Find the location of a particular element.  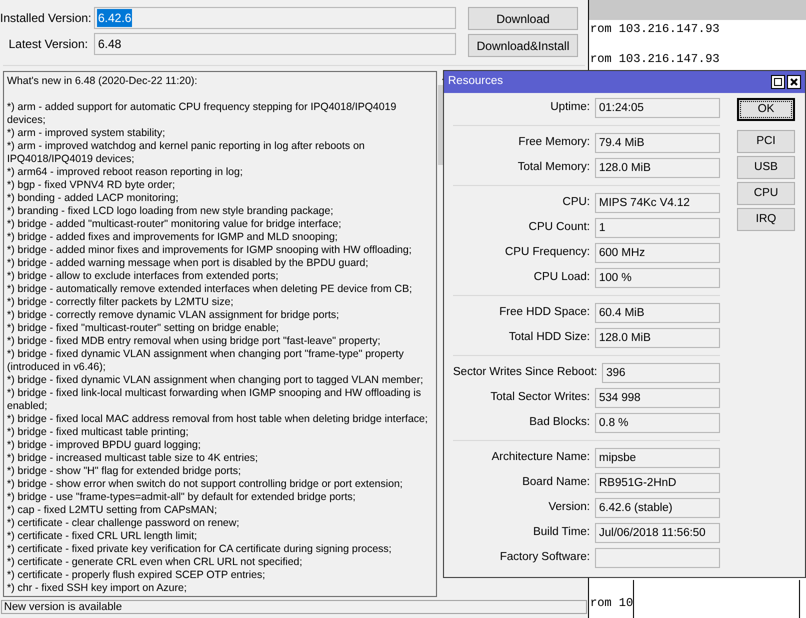

changelog-line: *) arm64 - improved reboot reason reporting in log; is located at coordinates (125, 172).